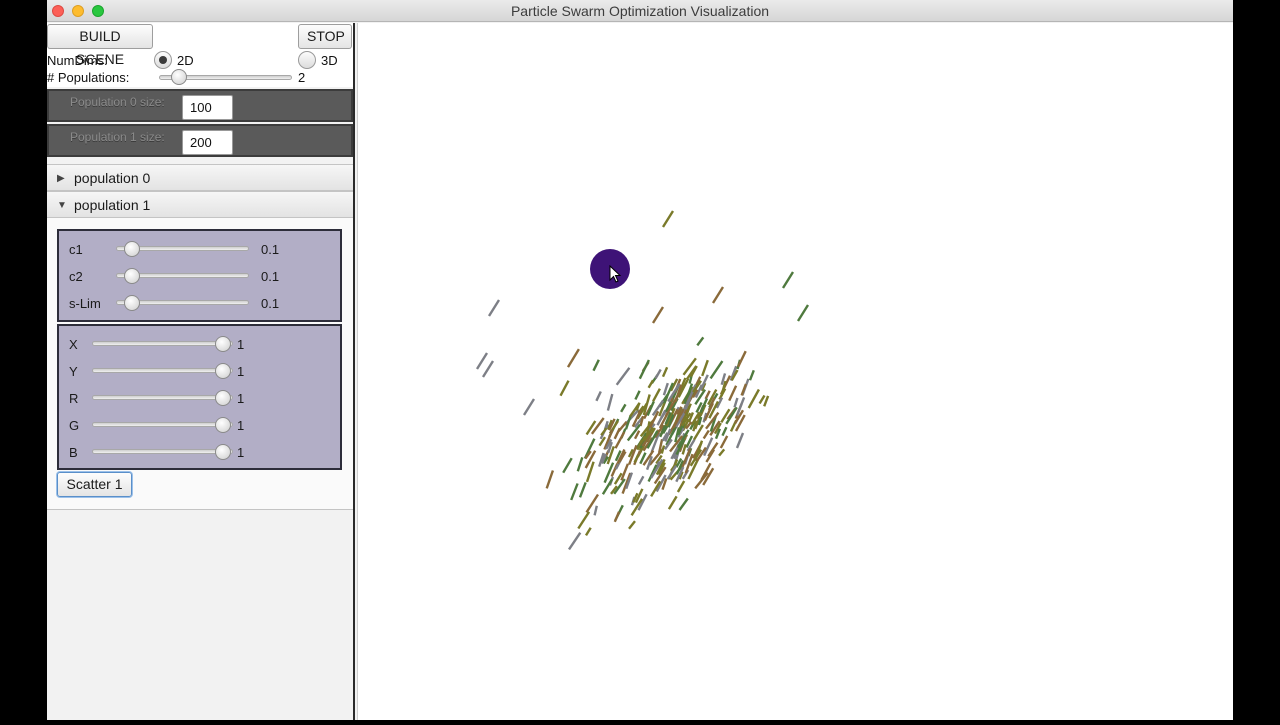  What do you see at coordinates (270, 276) in the screenshot?
I see `c2-value: 0.1` at bounding box center [270, 276].